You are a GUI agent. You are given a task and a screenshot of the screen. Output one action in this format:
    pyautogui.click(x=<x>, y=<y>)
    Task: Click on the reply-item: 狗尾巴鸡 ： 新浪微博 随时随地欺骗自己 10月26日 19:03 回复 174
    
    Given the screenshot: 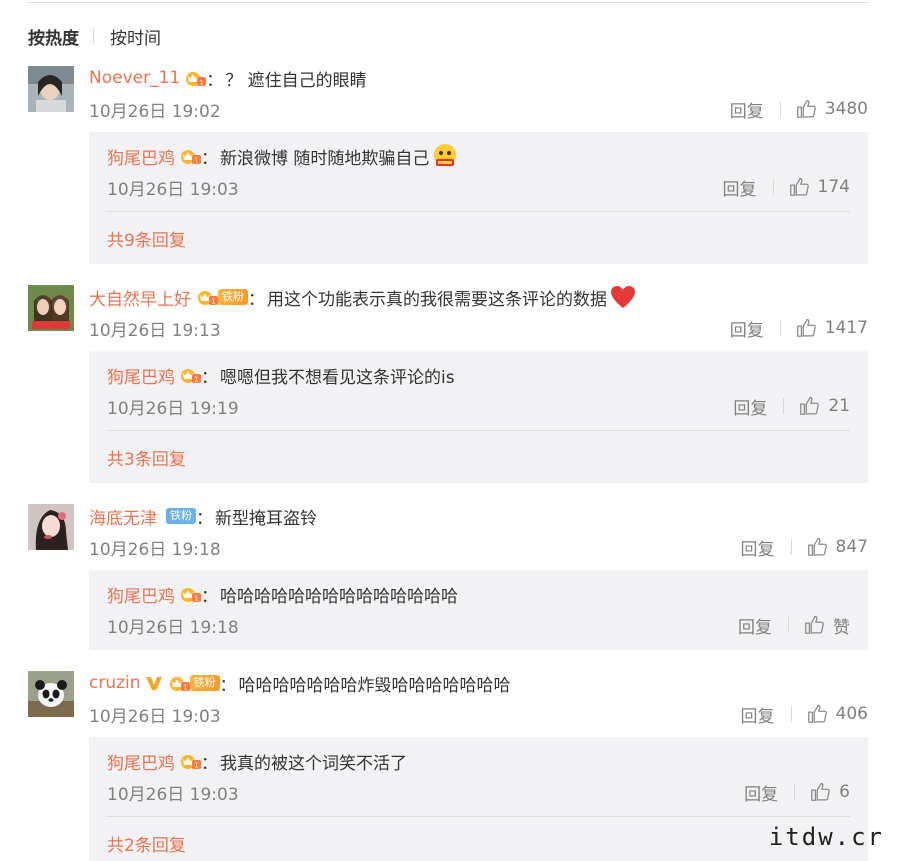 What is the action you would take?
    pyautogui.click(x=478, y=172)
    